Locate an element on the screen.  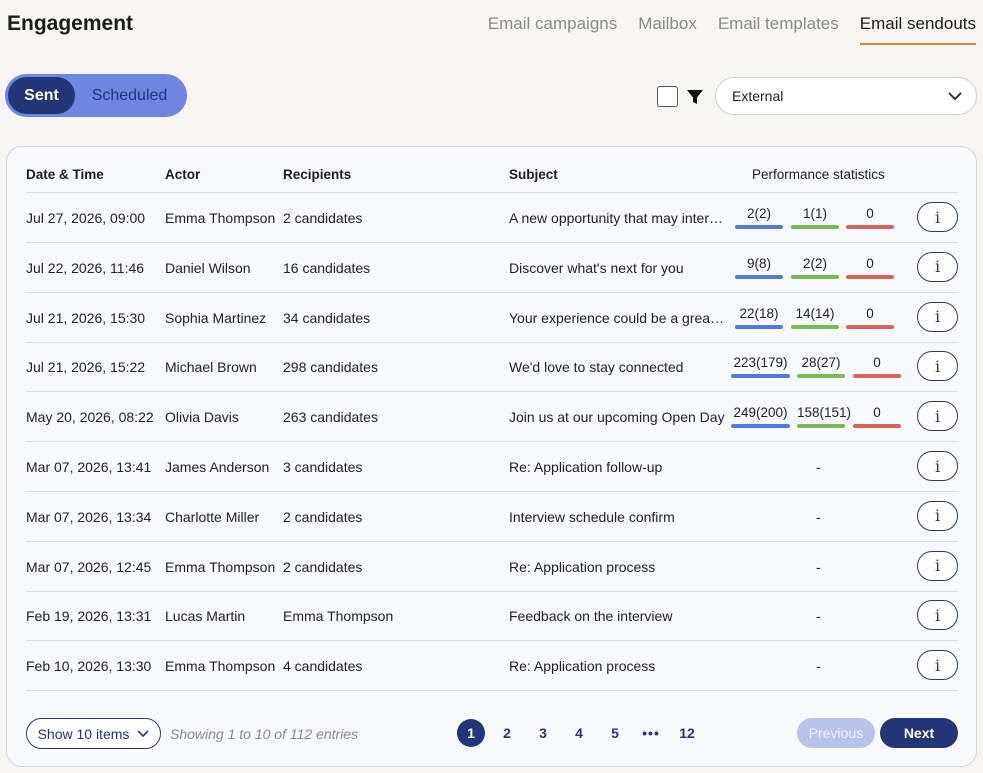
col-recipients: Recipients is located at coordinates (317, 174).